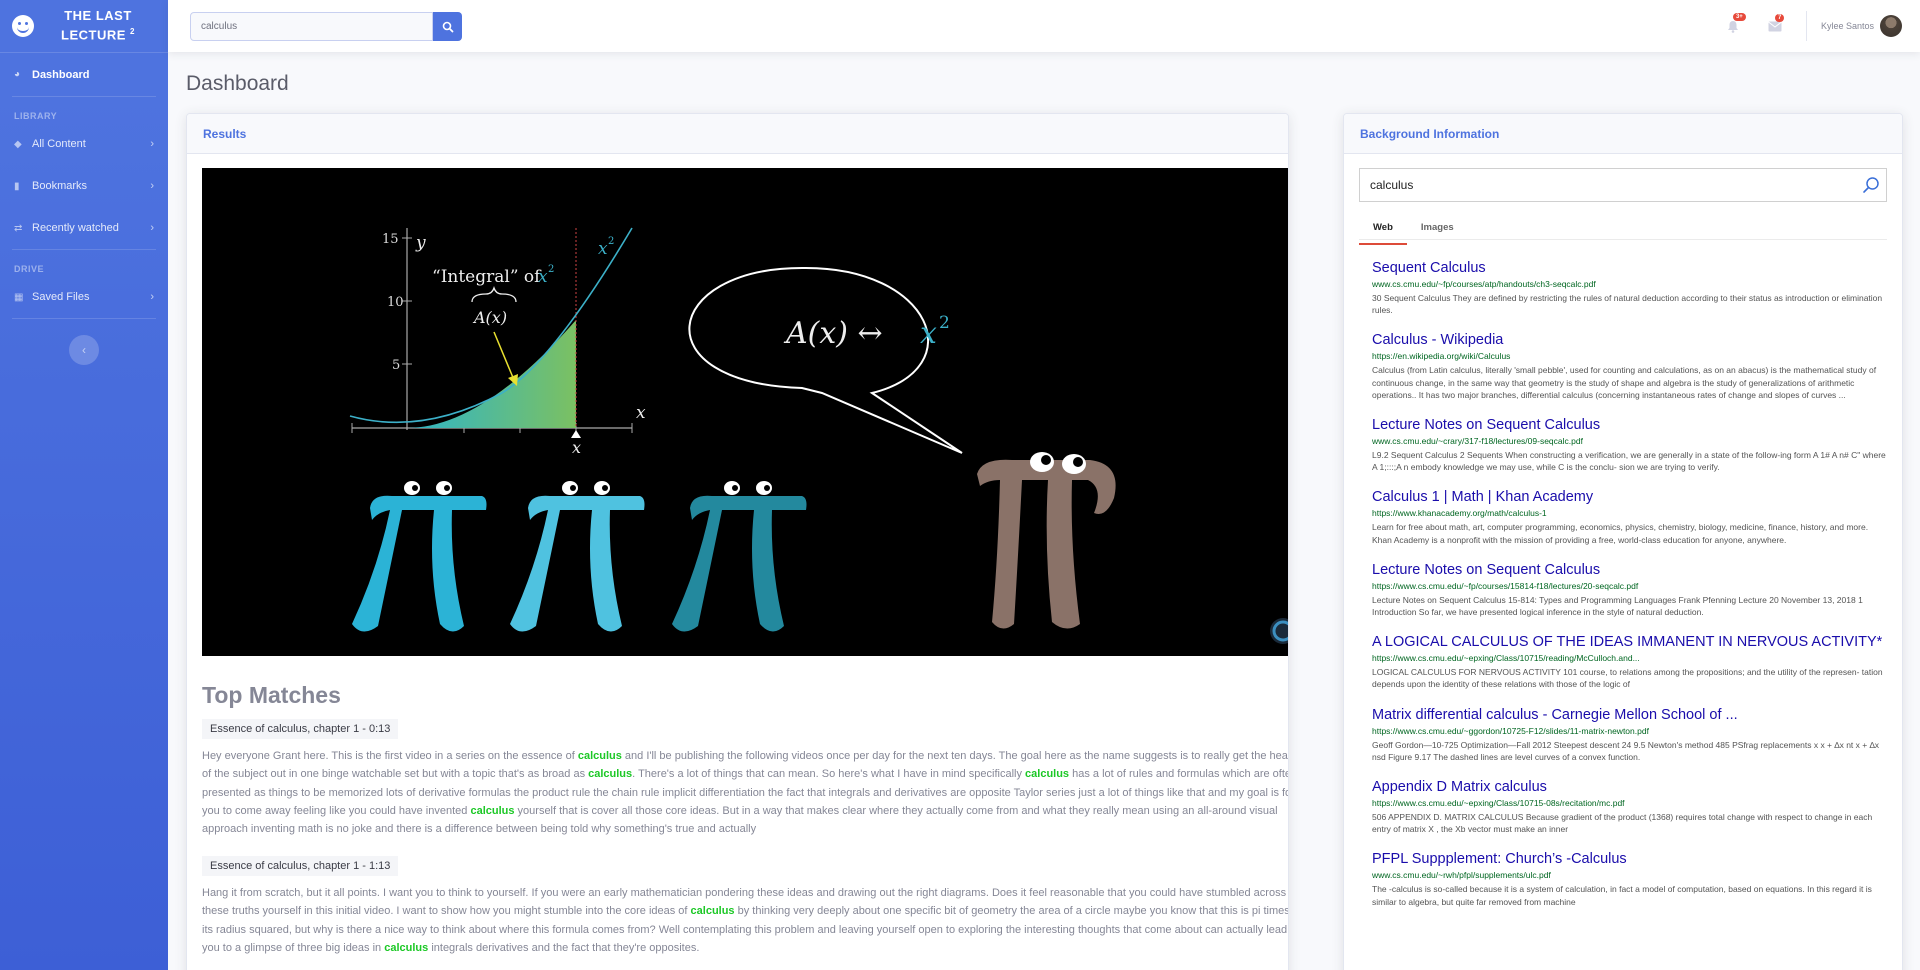 This screenshot has width=1920, height=970. I want to click on integral-label: “Integral” of, so click(487, 277).